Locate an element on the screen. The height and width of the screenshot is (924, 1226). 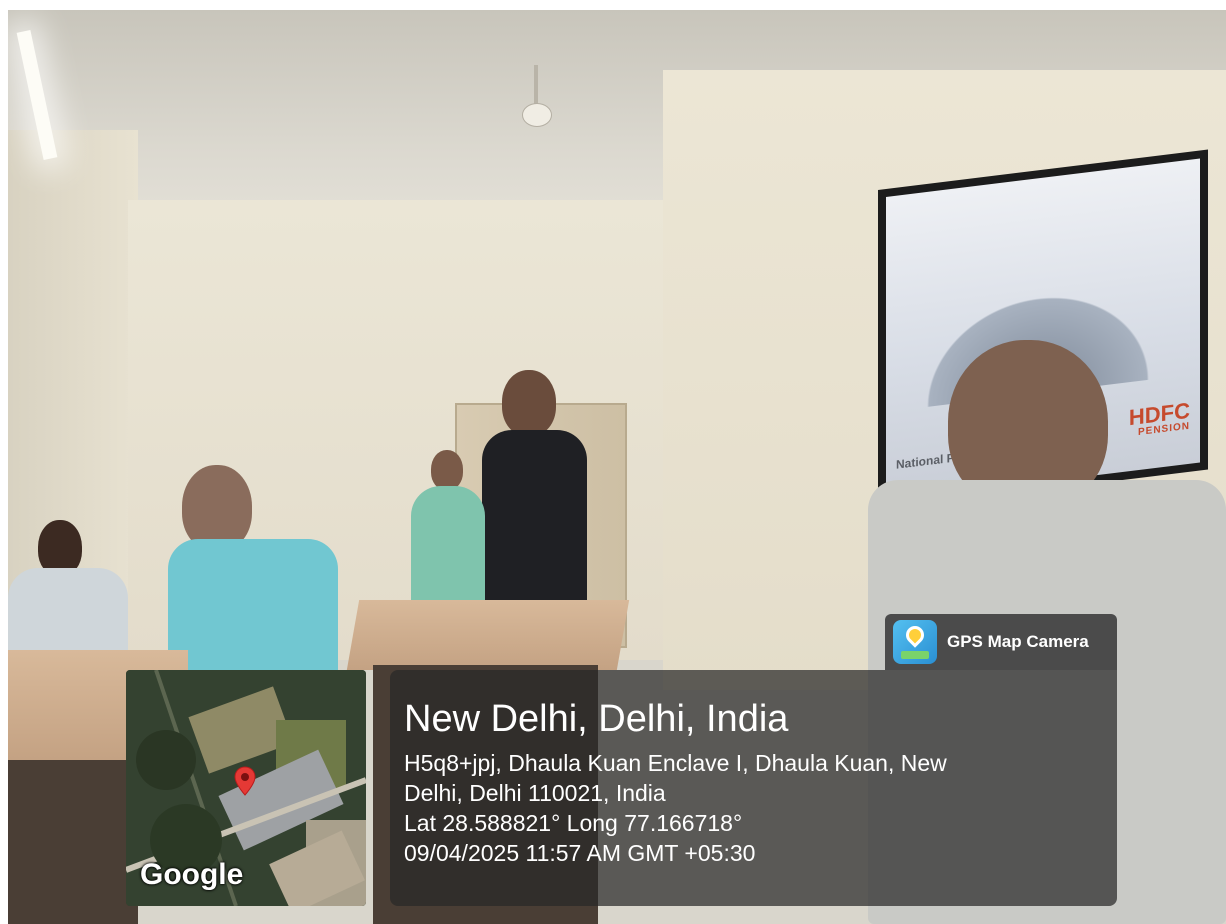
left-desk-panel is located at coordinates (73, 842).